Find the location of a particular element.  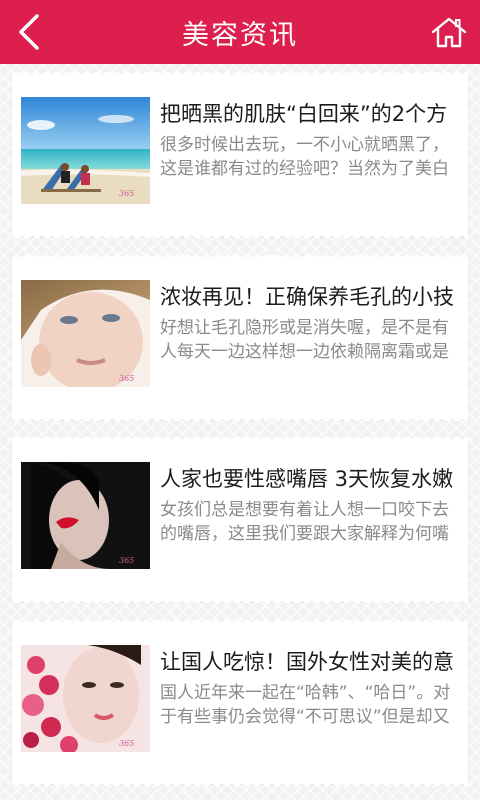

home-button is located at coordinates (449, 32).